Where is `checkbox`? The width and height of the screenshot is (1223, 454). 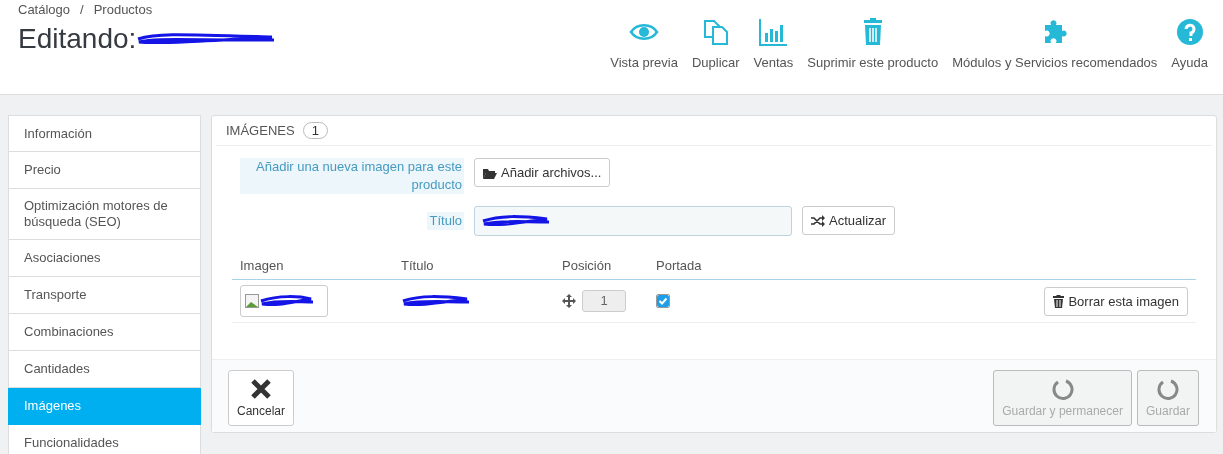
checkbox is located at coordinates (663, 301).